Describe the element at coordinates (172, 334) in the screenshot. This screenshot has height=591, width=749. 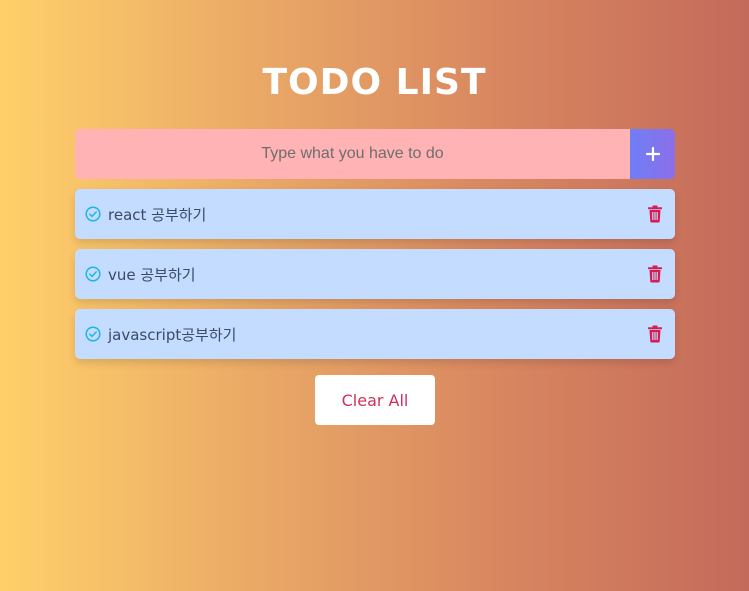
I see `todo-item-text: javascript공부하기` at that location.